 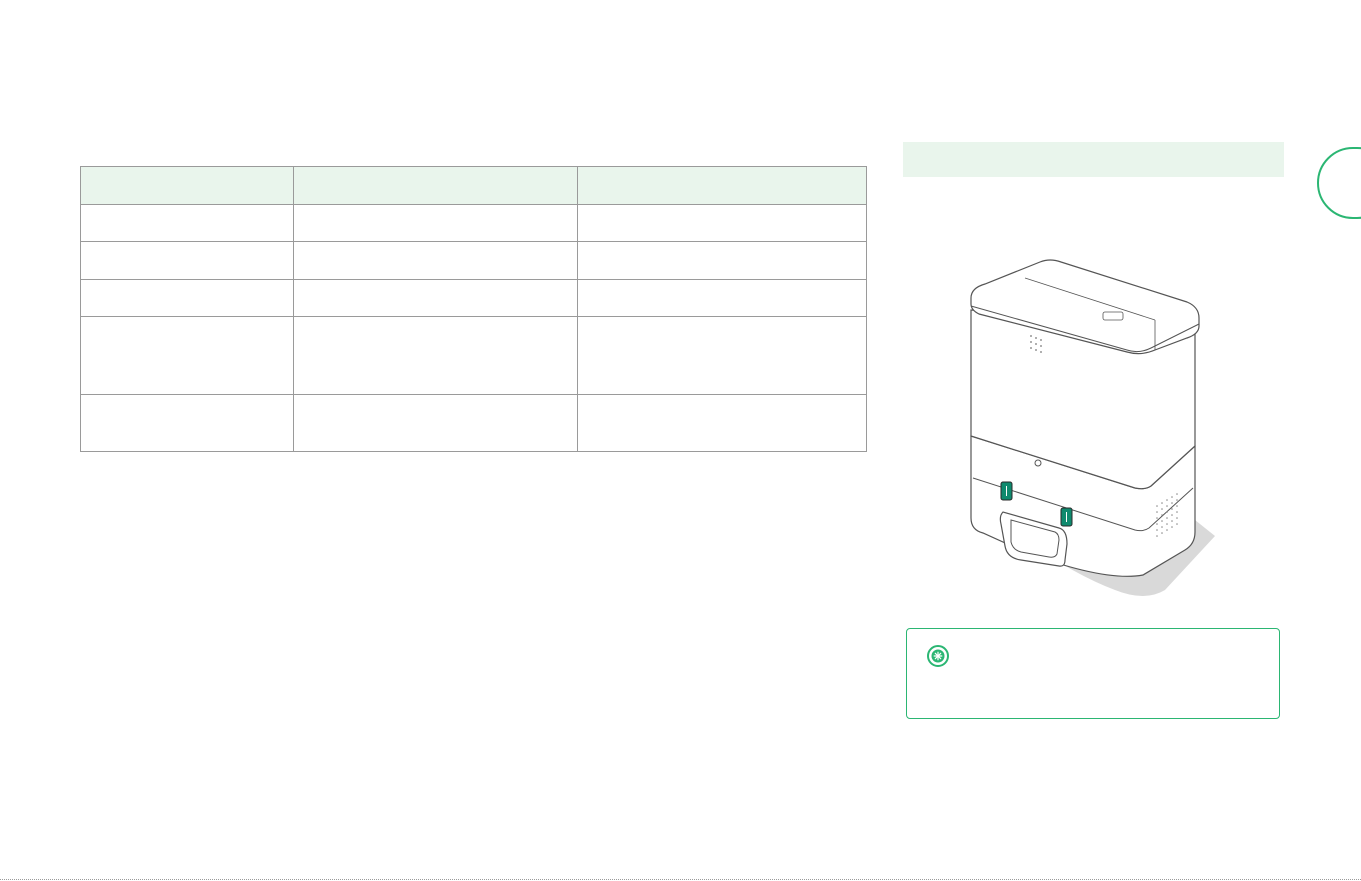 I want to click on power-button, so click(x=1038, y=463).